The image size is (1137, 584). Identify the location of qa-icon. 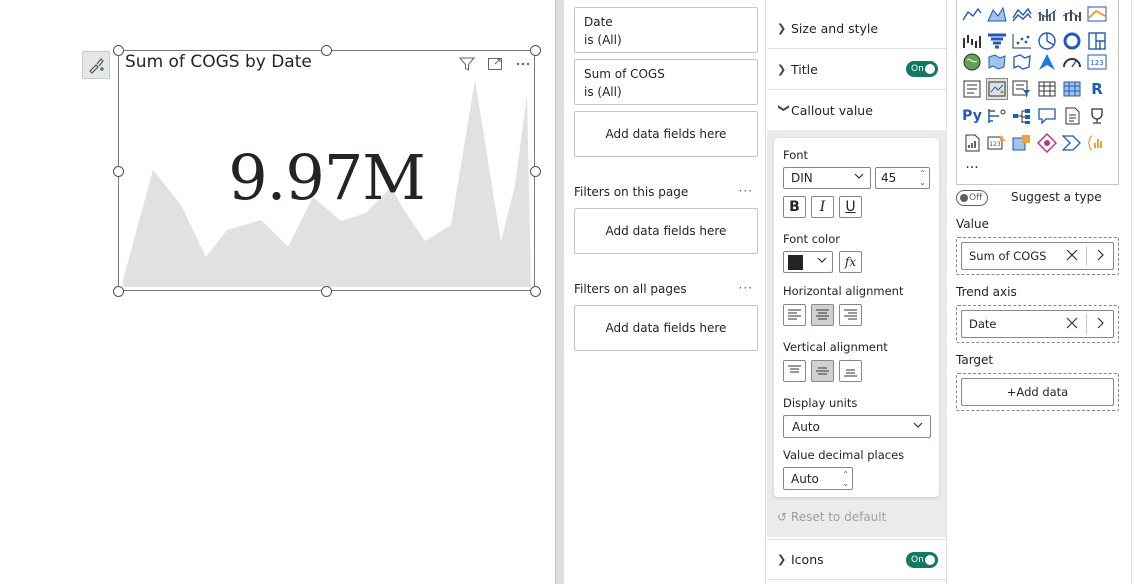
(1047, 116).